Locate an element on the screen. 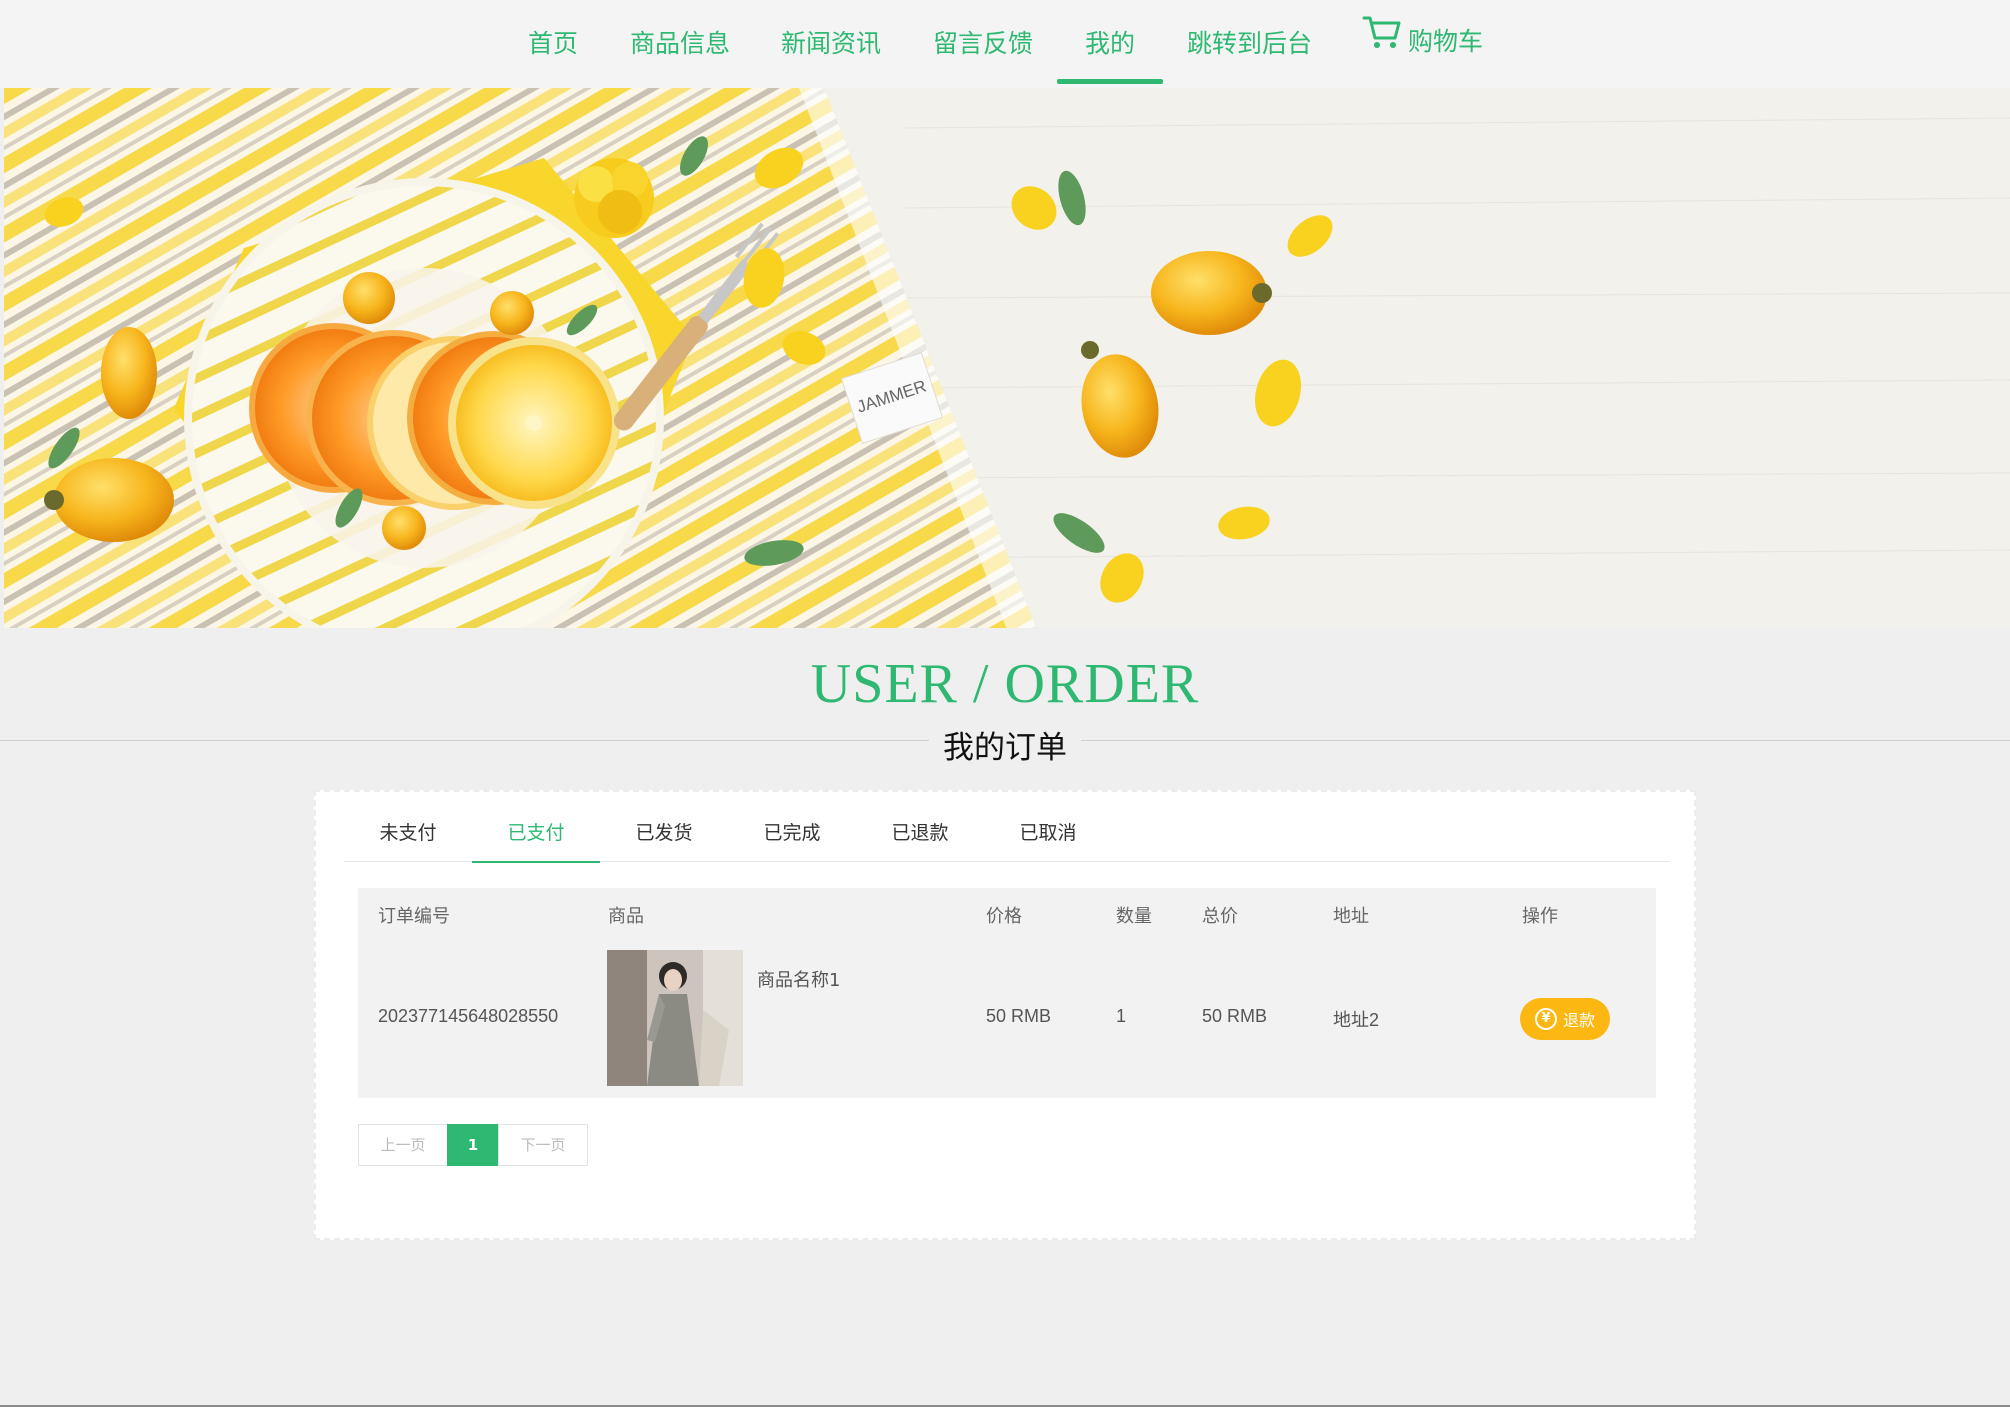  refund-button: ¥ 退款 is located at coordinates (1565, 1019).